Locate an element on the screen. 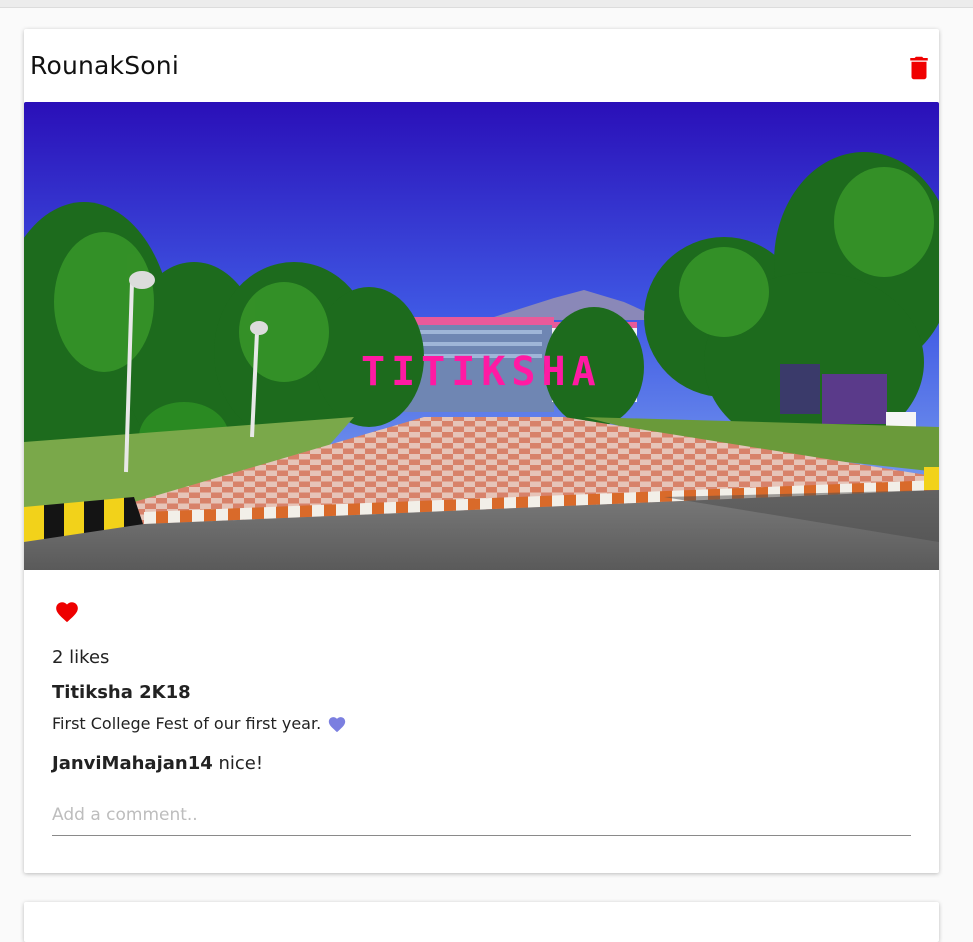  comment-item: JanviMahajan14 nice! is located at coordinates (157, 763).